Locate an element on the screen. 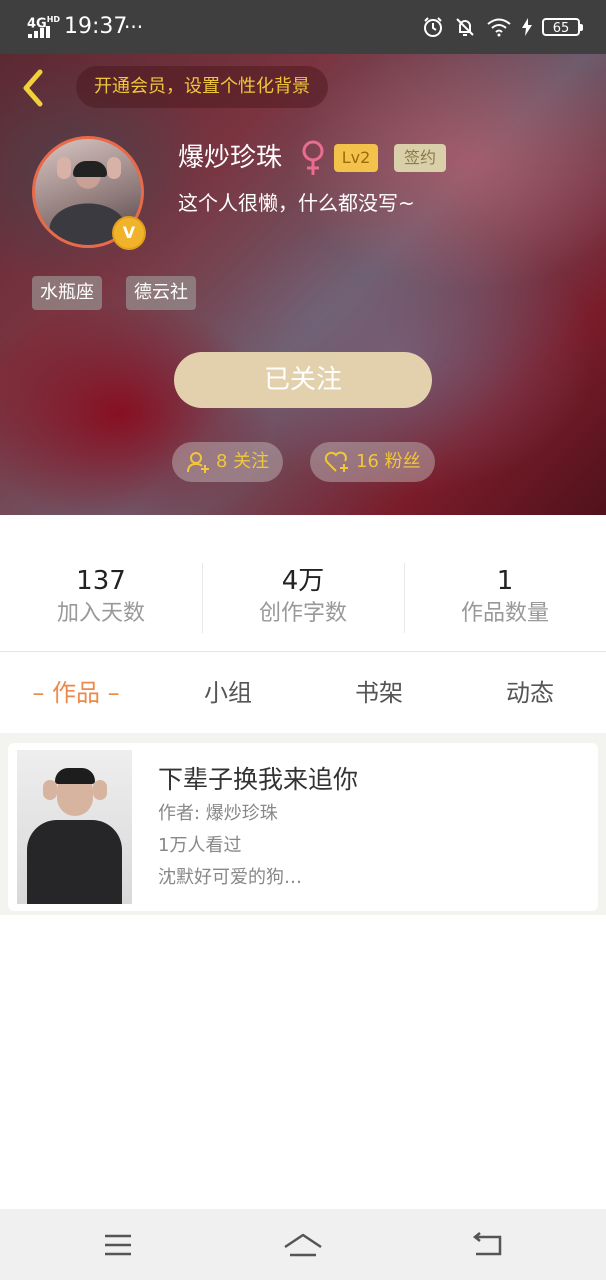 This screenshot has width=606, height=1280. stat-value: 1 is located at coordinates (505, 581).